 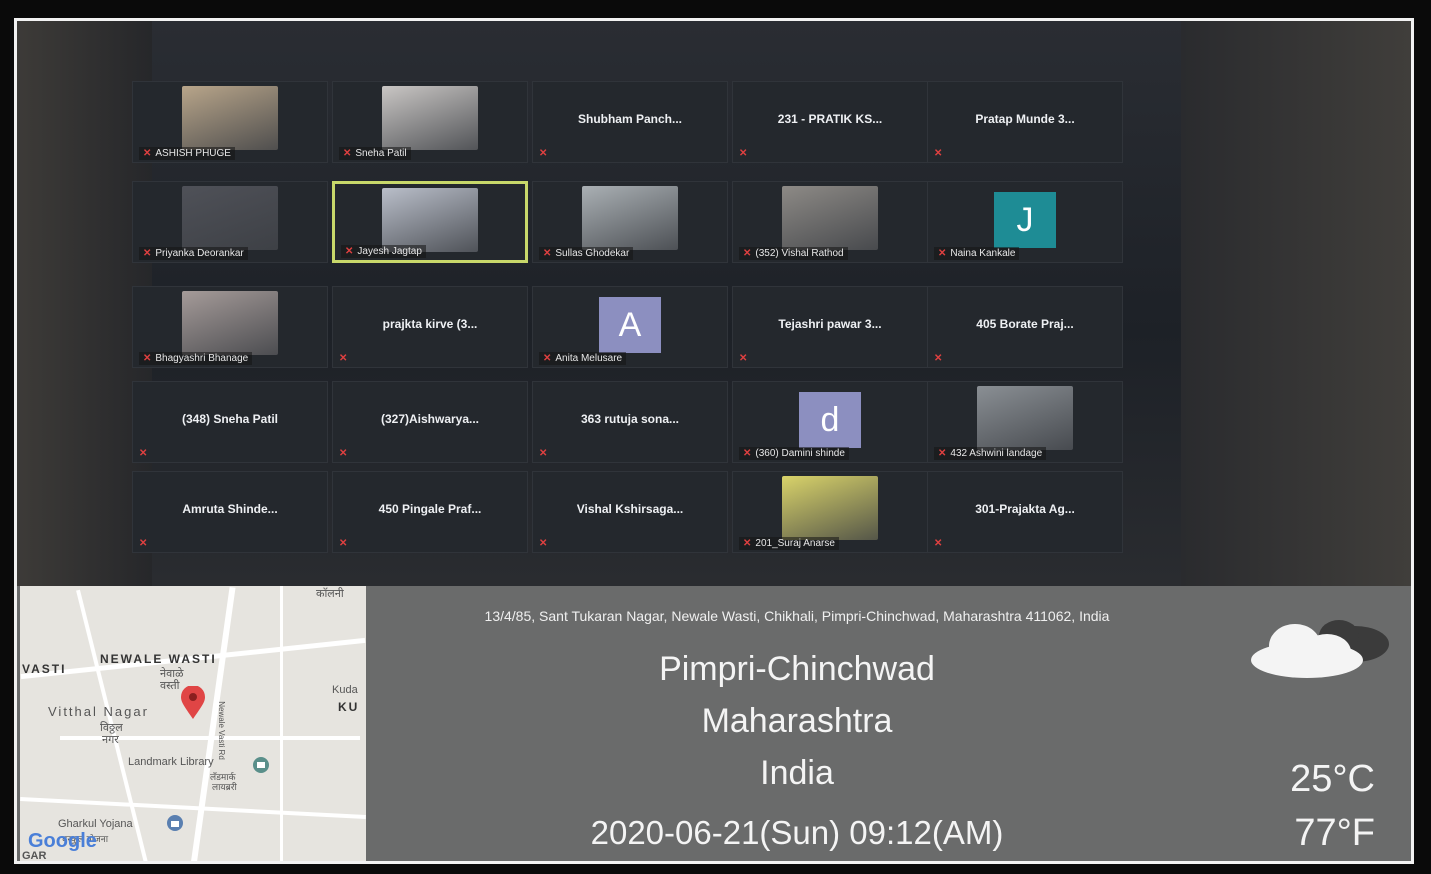 I want to click on participant-name: 432 Ashwini landage, so click(x=996, y=453).